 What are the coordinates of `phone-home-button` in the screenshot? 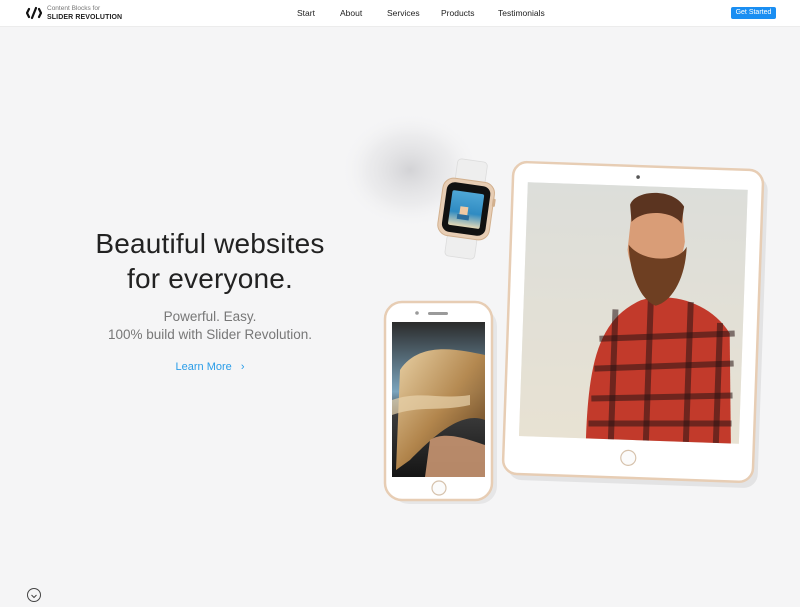 It's located at (439, 488).